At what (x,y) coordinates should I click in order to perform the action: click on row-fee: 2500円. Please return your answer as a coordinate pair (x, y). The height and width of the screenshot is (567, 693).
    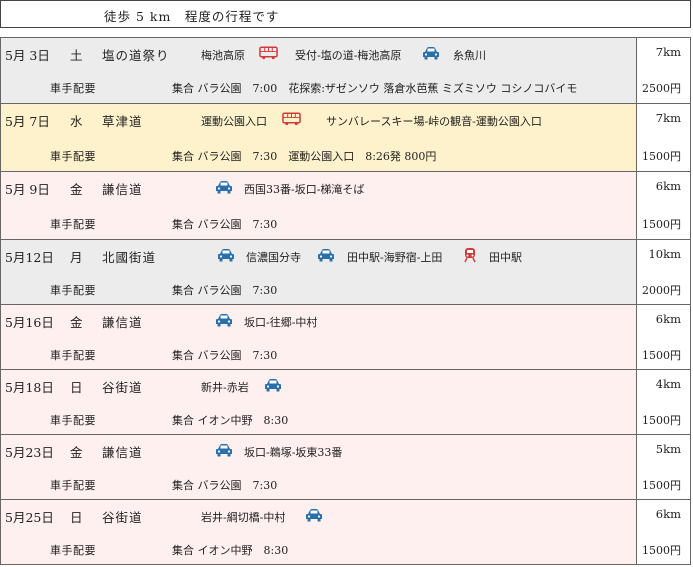
    Looking at the image, I should click on (661, 88).